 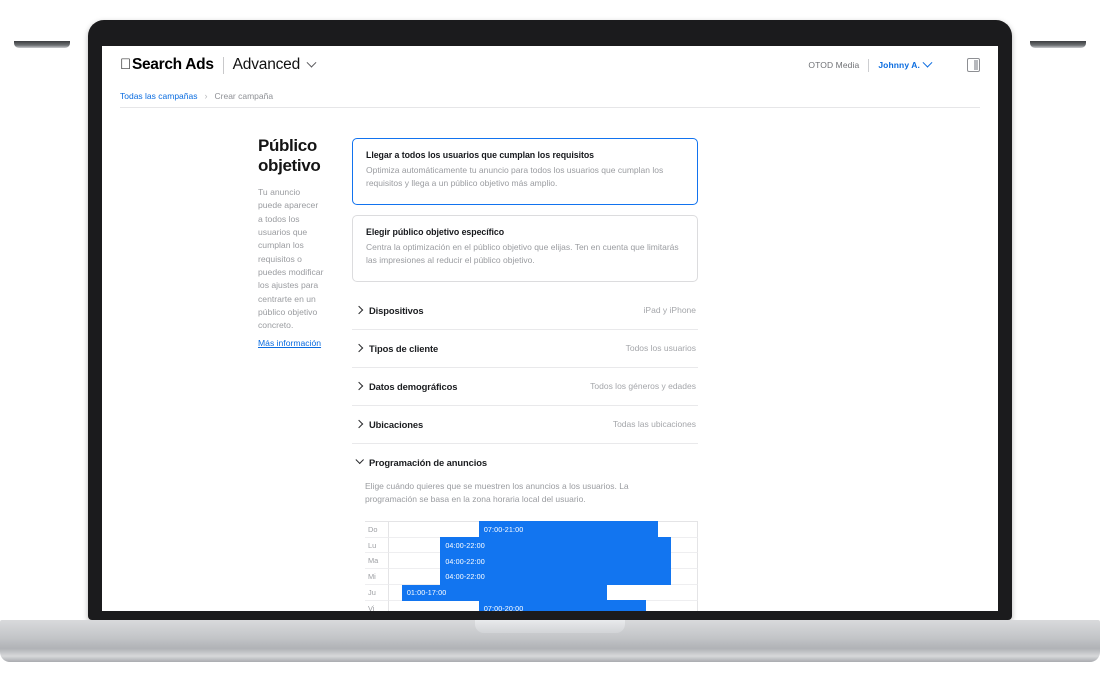 What do you see at coordinates (377, 529) in the screenshot?
I see `schedule-day-label: Do` at bounding box center [377, 529].